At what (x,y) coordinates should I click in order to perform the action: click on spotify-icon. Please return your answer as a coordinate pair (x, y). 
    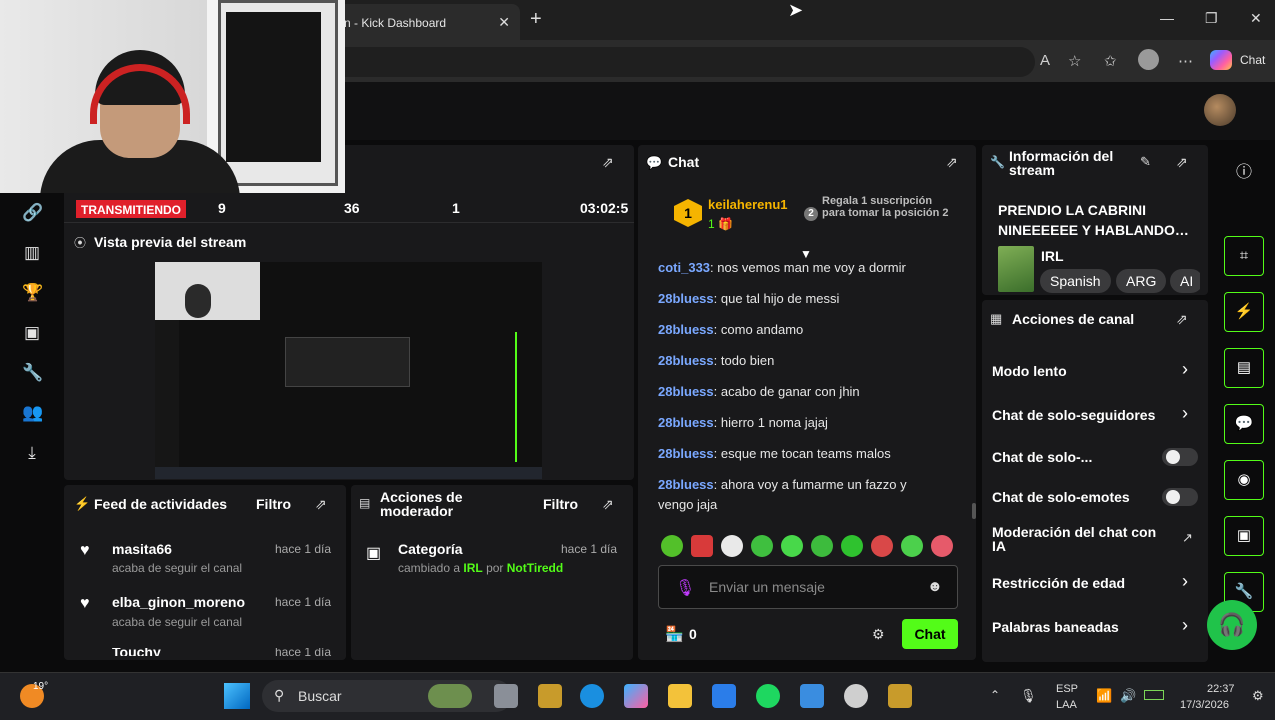
    Looking at the image, I should click on (768, 696).